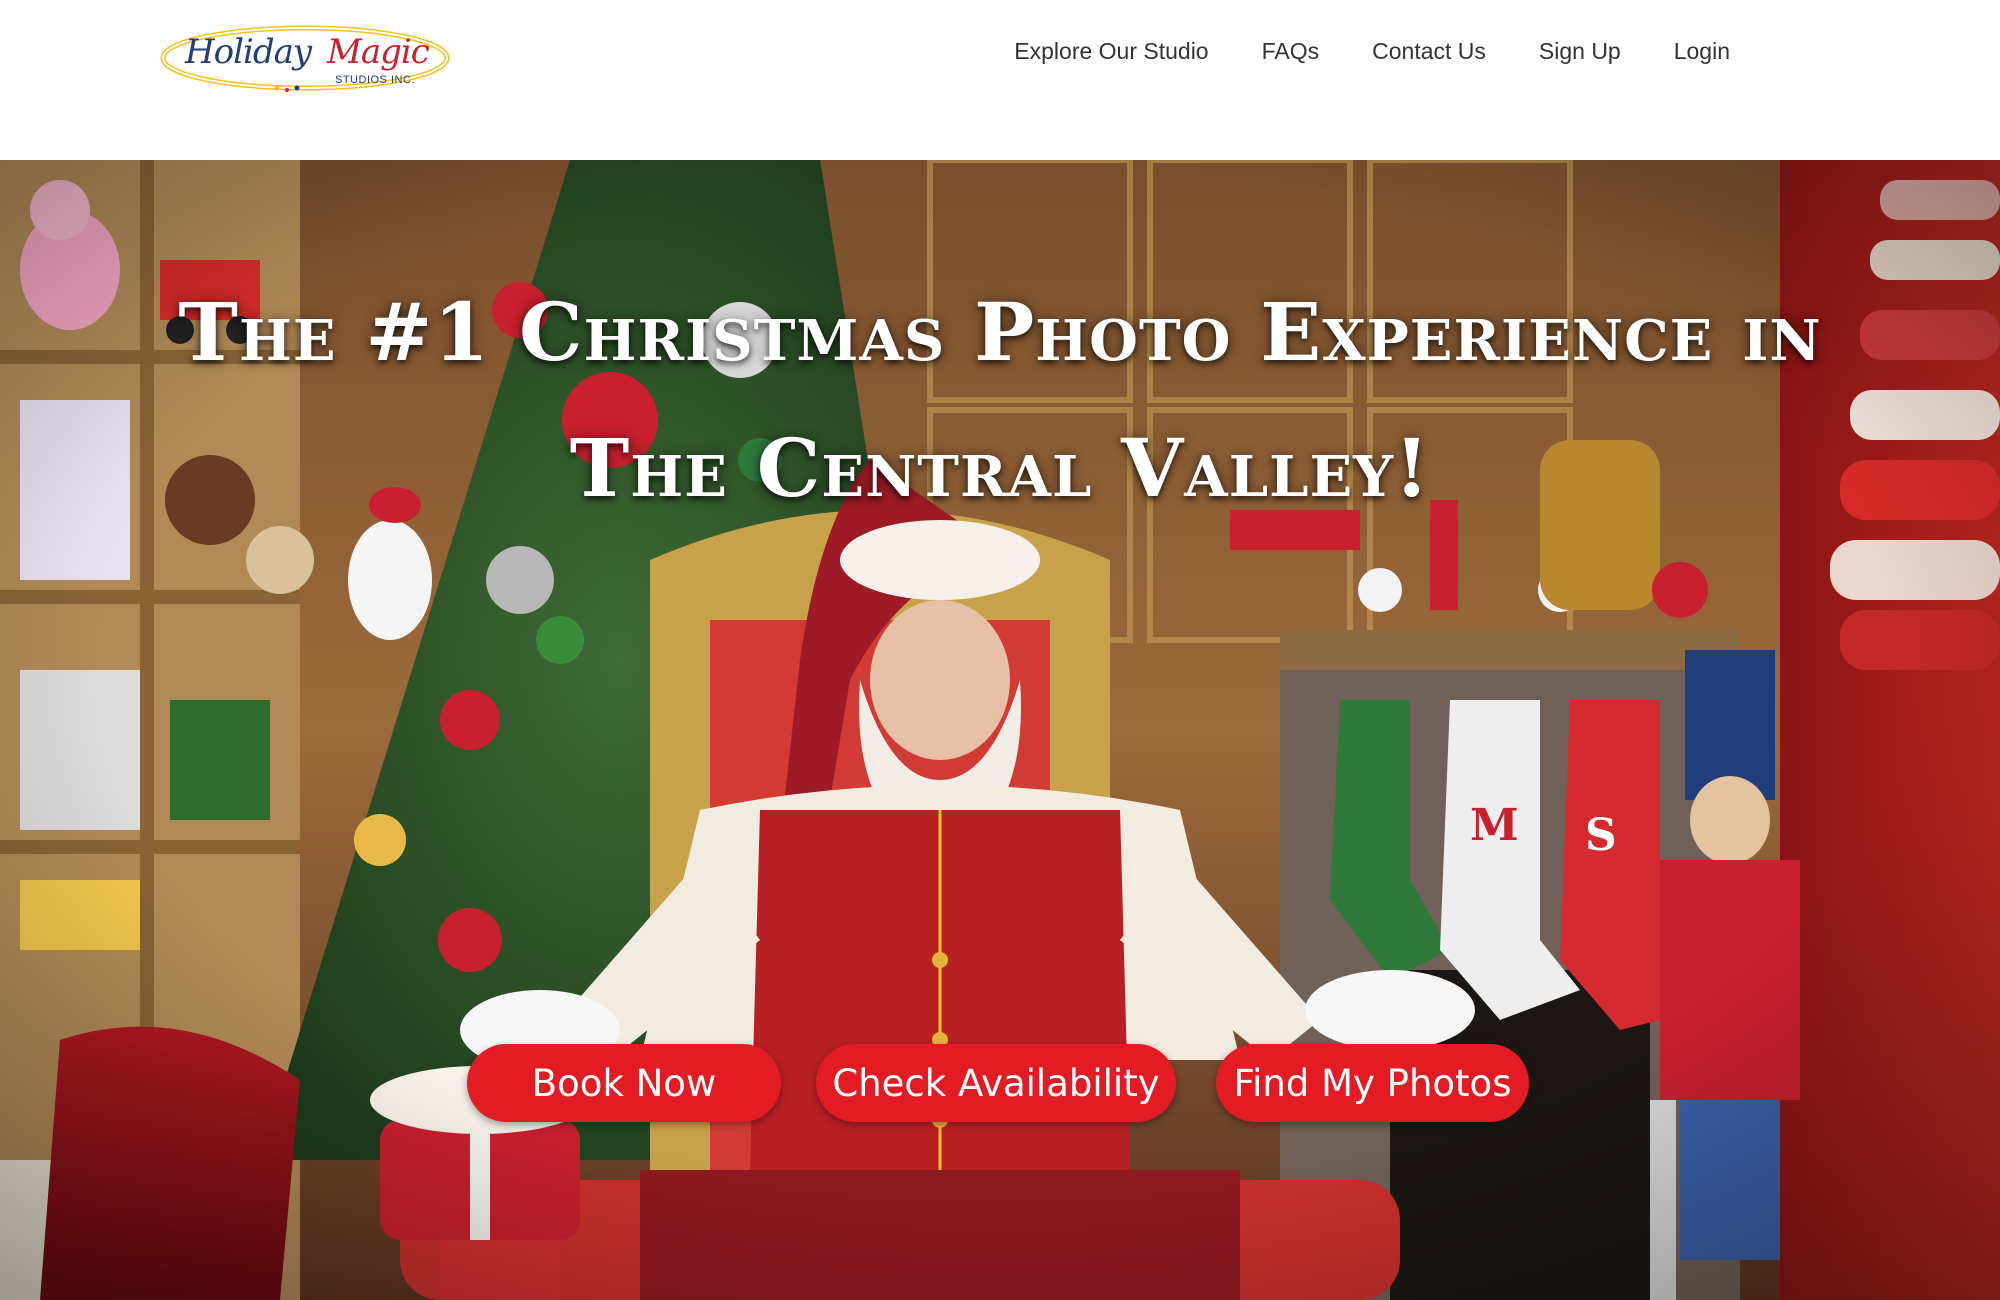 The width and height of the screenshot is (2000, 1300). Describe the element at coordinates (1000, 331) in the screenshot. I see `hero-title-line1: The #1 Christmas Photo Experience in` at that location.